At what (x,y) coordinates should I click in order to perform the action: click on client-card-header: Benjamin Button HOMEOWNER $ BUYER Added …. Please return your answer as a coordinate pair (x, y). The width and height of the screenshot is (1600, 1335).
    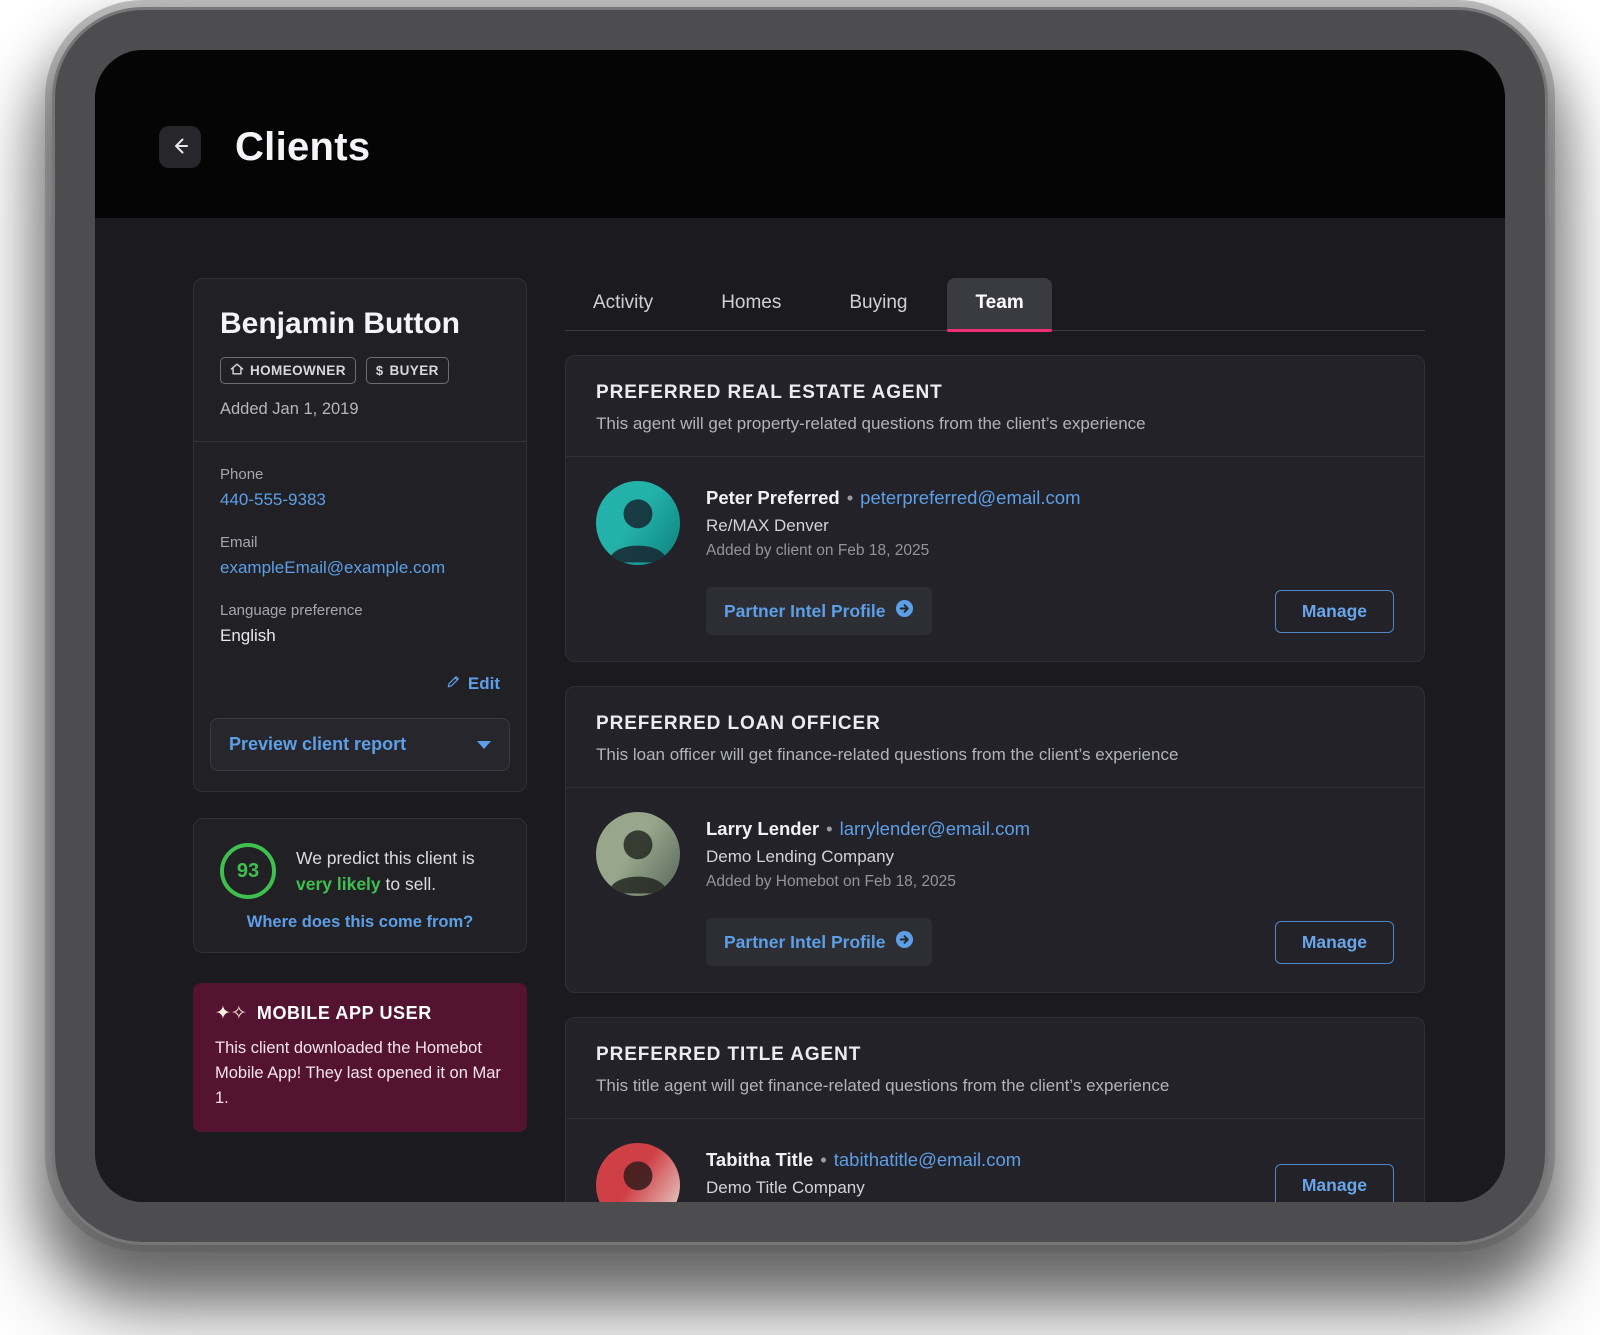
    Looking at the image, I should click on (360, 360).